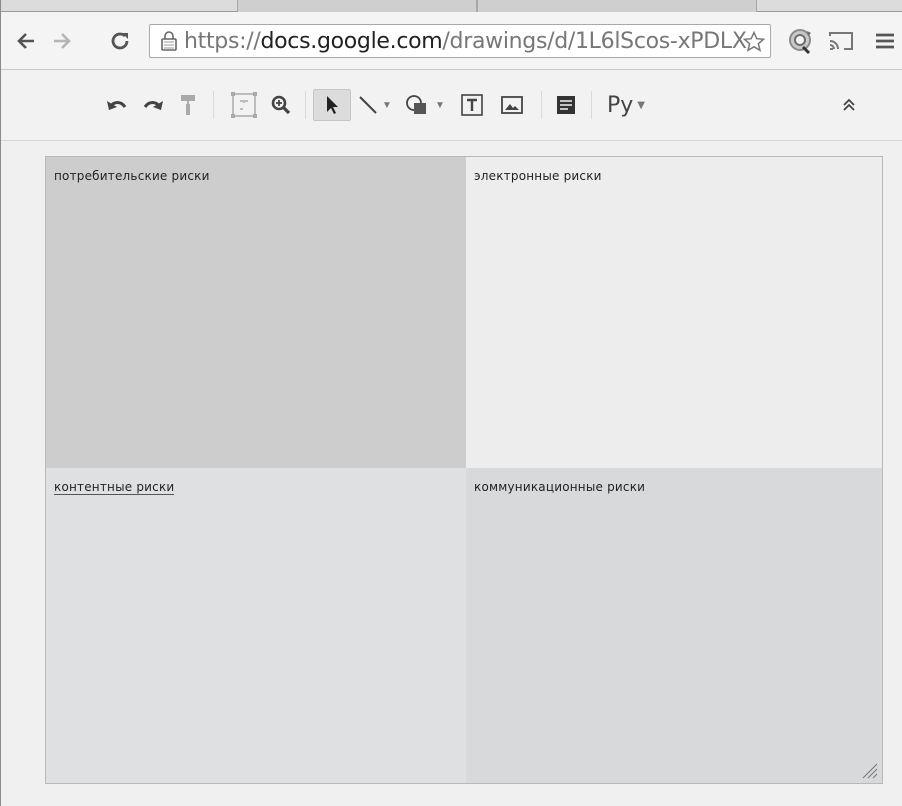 Image resolution: width=902 pixels, height=806 pixels. I want to click on line-icon: ▼, so click(375, 105).